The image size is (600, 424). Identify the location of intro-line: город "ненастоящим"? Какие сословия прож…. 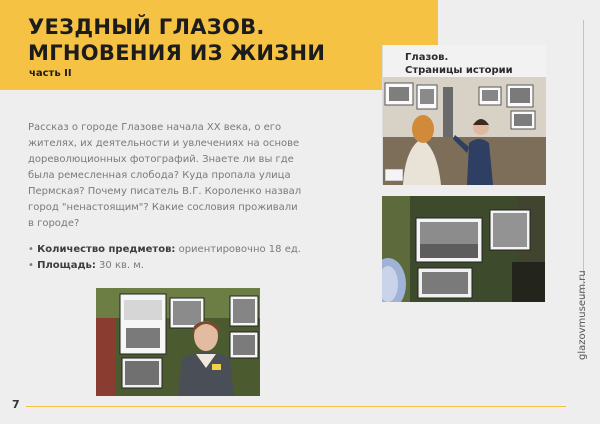
(163, 207).